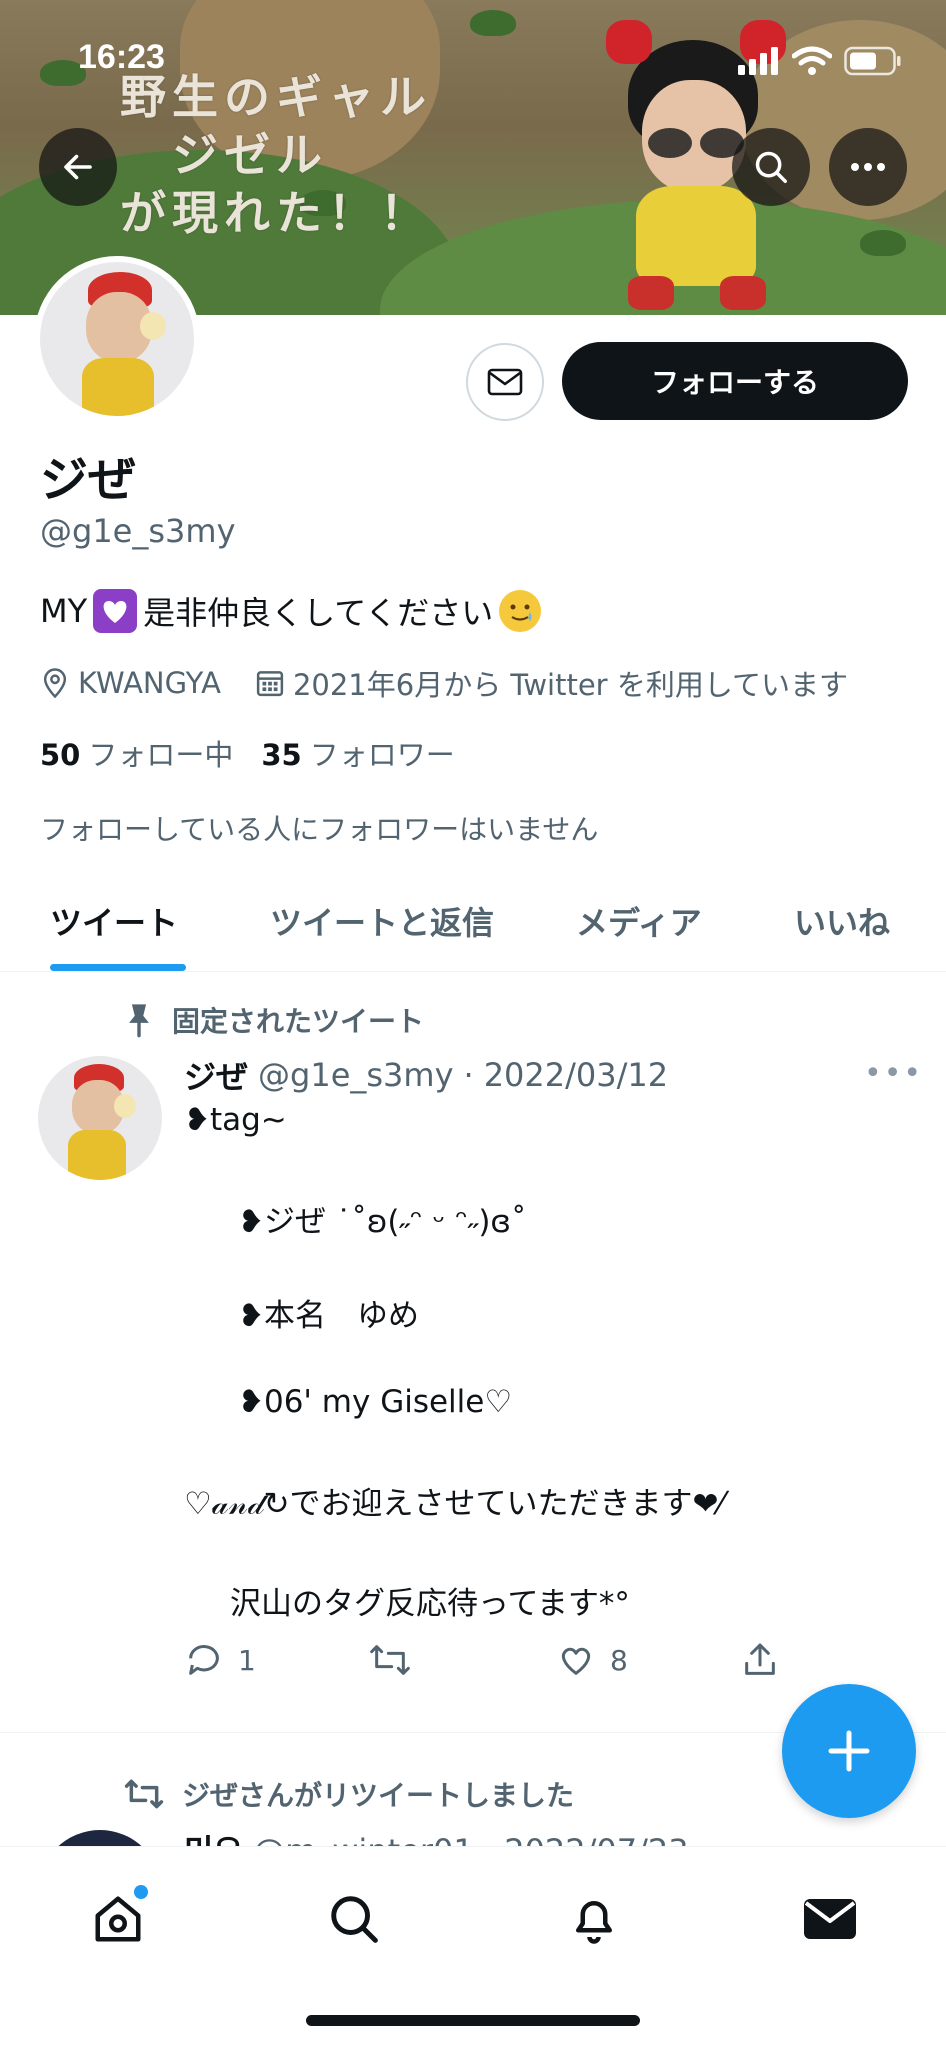 The height and width of the screenshot is (2048, 946). Describe the element at coordinates (592, 1660) in the screenshot. I see `like-button: 8` at that location.